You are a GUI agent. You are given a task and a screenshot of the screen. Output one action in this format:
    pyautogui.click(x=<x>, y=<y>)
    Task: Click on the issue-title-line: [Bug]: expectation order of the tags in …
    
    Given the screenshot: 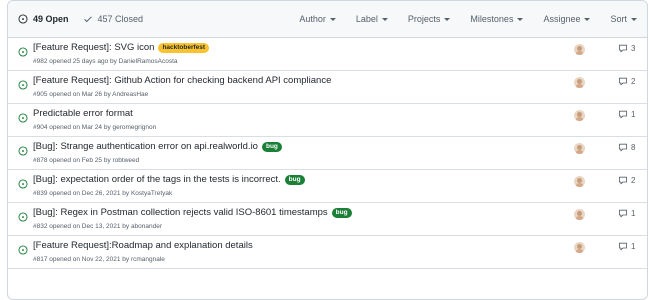 What is the action you would take?
    pyautogui.click(x=169, y=179)
    